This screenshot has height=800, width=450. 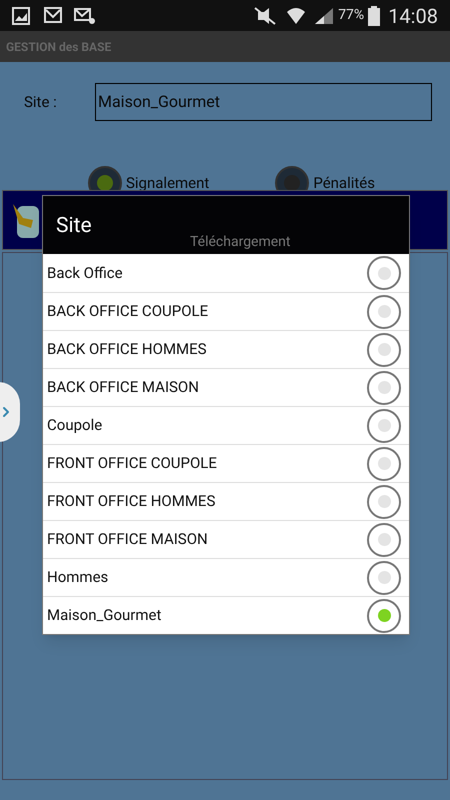 I want to click on signal-icon, so click(x=324, y=15).